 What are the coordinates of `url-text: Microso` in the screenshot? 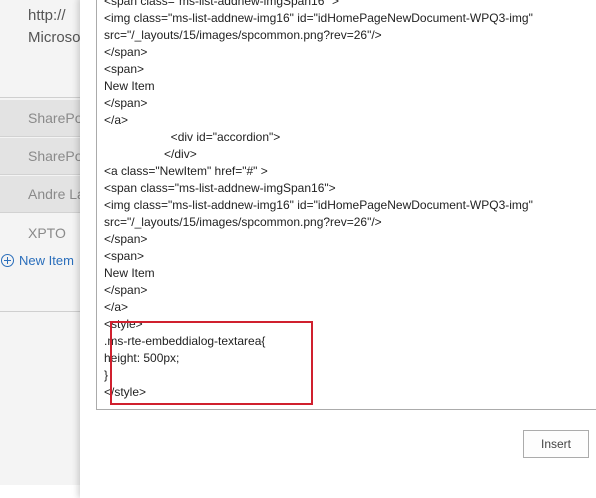 It's located at (54, 37).